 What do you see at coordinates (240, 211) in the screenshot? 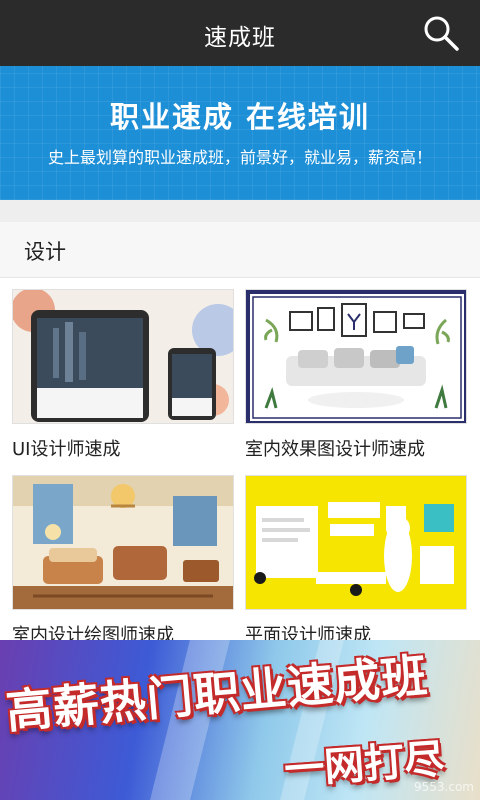
I see `divider-band` at bounding box center [240, 211].